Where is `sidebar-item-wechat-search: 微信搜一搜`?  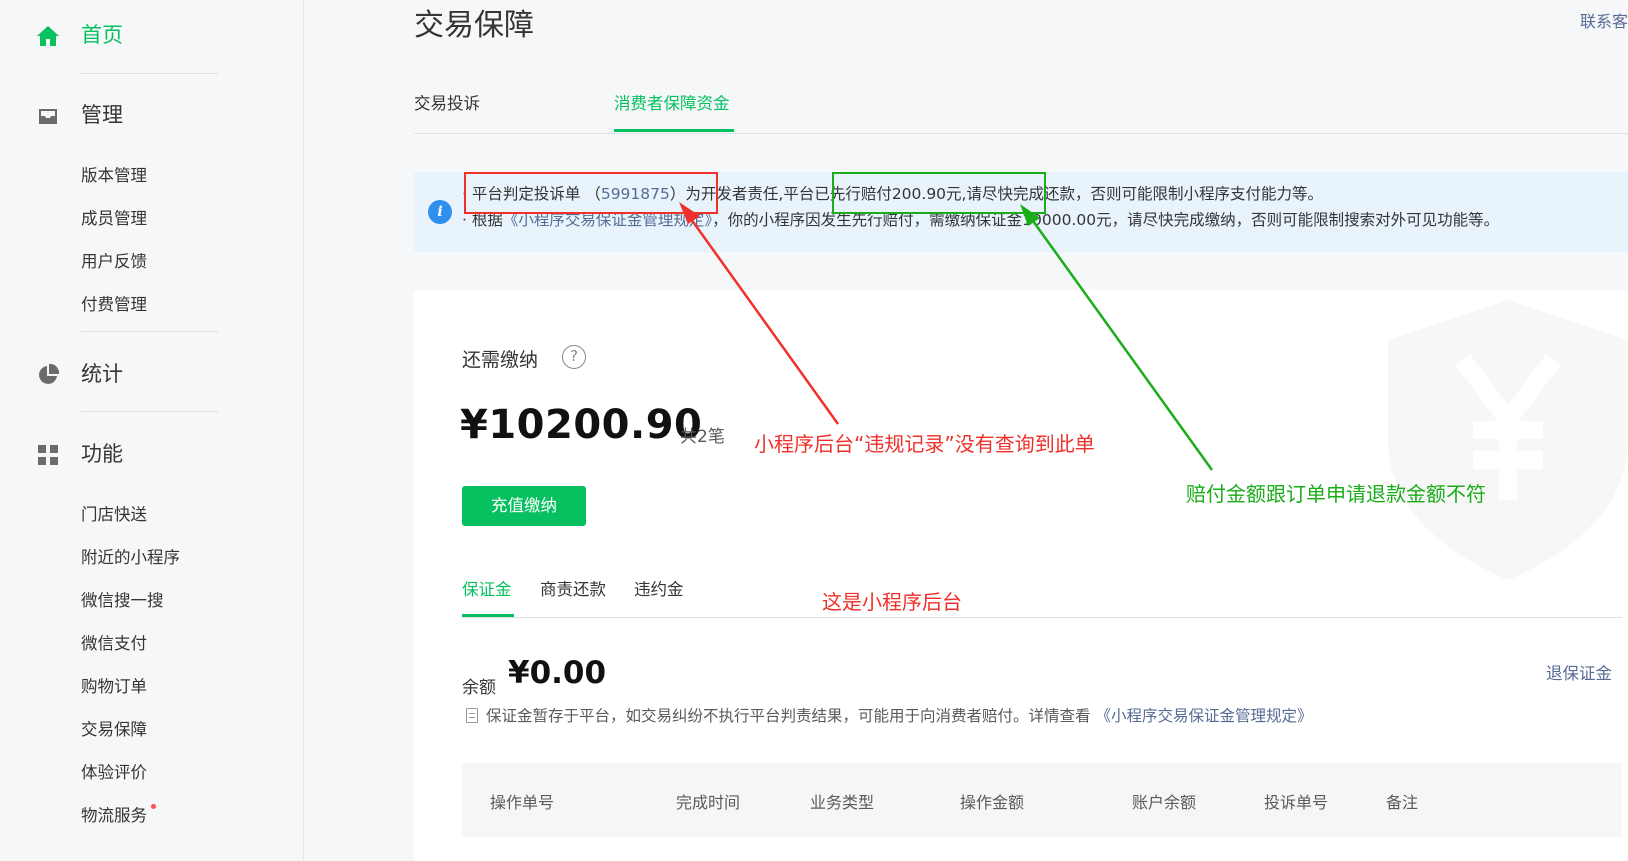 sidebar-item-wechat-search: 微信搜一搜 is located at coordinates (122, 599).